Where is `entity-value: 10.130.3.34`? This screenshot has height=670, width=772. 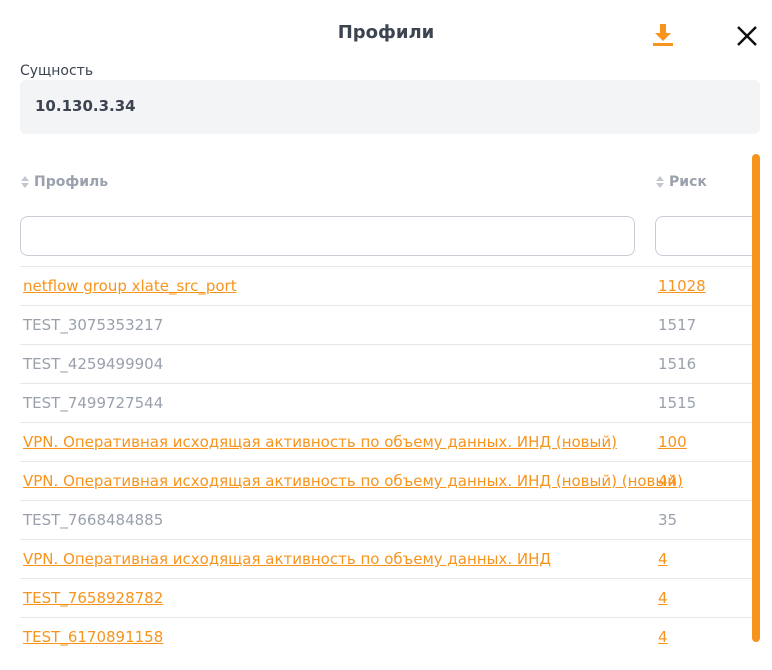
entity-value: 10.130.3.34 is located at coordinates (85, 106).